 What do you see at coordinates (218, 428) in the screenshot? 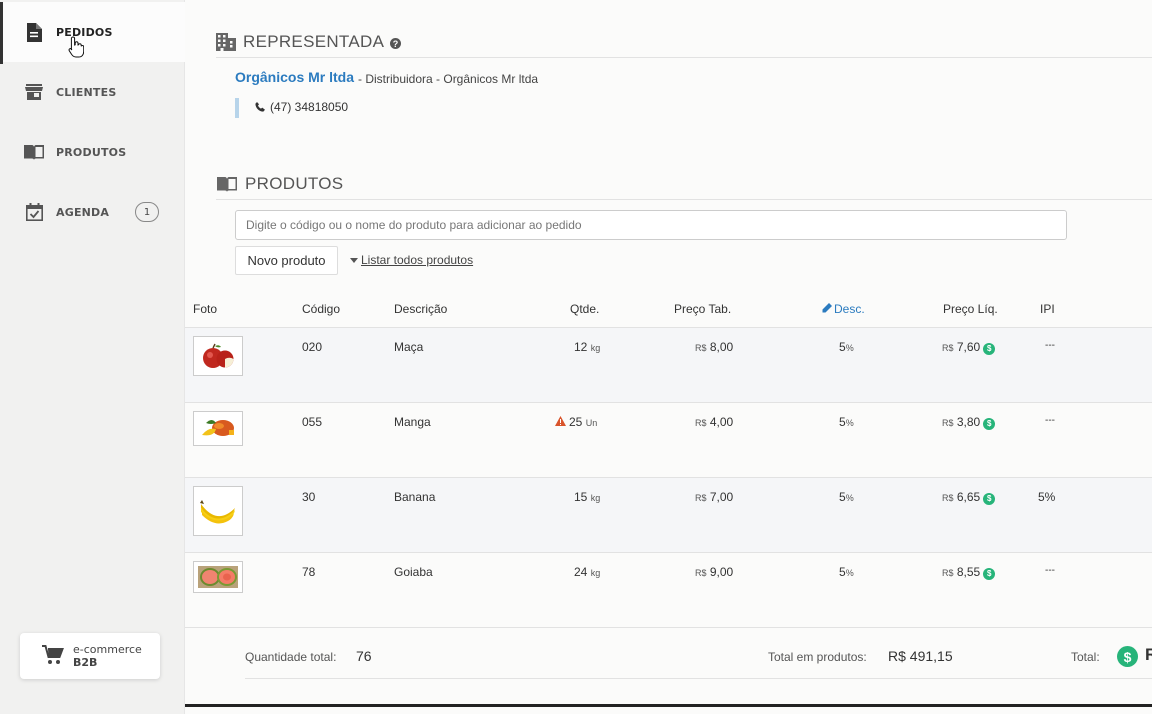
I see `product-photo-mango` at bounding box center [218, 428].